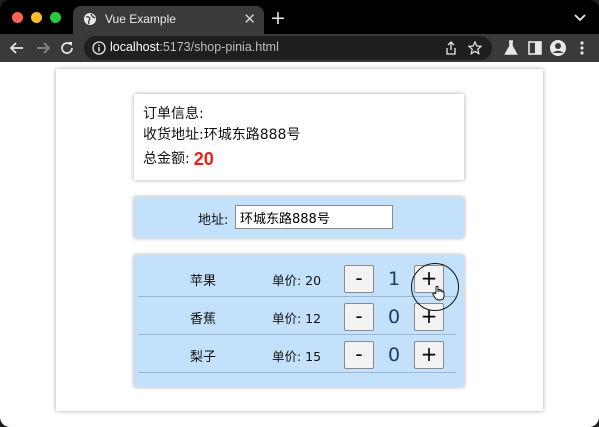 This screenshot has height=427, width=599. What do you see at coordinates (67, 48) in the screenshot?
I see `reload-icon` at bounding box center [67, 48].